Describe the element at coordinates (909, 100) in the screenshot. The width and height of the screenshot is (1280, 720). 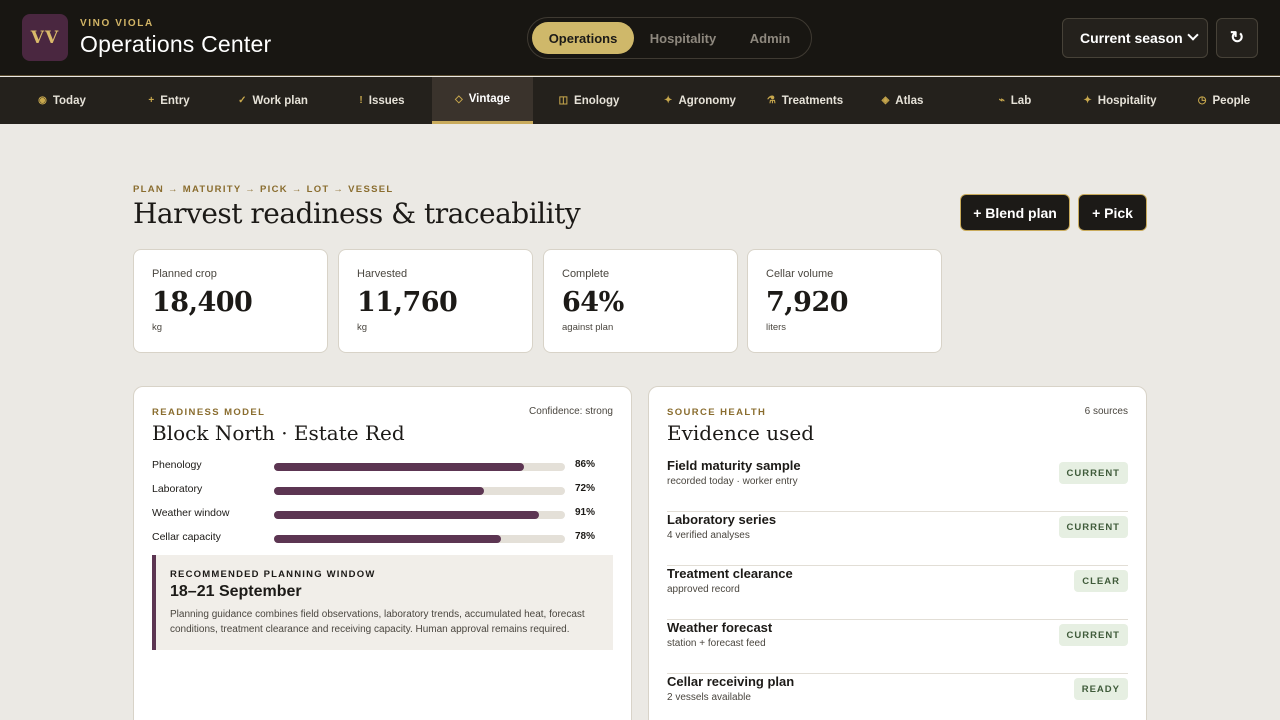
I see `nav-item-label: Atlas` at that location.